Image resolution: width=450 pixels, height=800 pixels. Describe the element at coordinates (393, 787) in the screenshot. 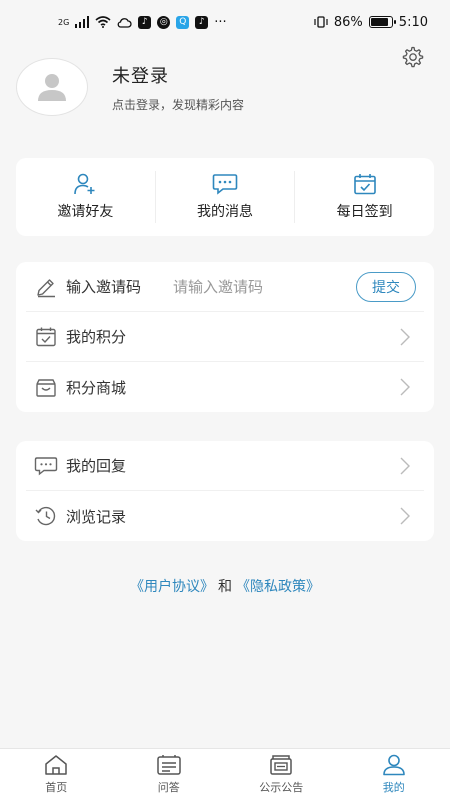

I see `tab-mine-label: 我的` at that location.